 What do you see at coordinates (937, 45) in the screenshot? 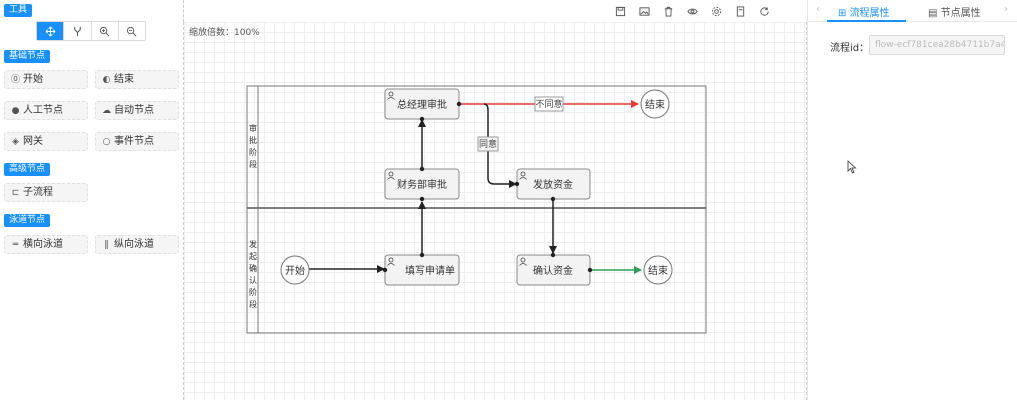
I see `process-id-field: flow-ecf781cea28b4711b7a48d0e` at bounding box center [937, 45].